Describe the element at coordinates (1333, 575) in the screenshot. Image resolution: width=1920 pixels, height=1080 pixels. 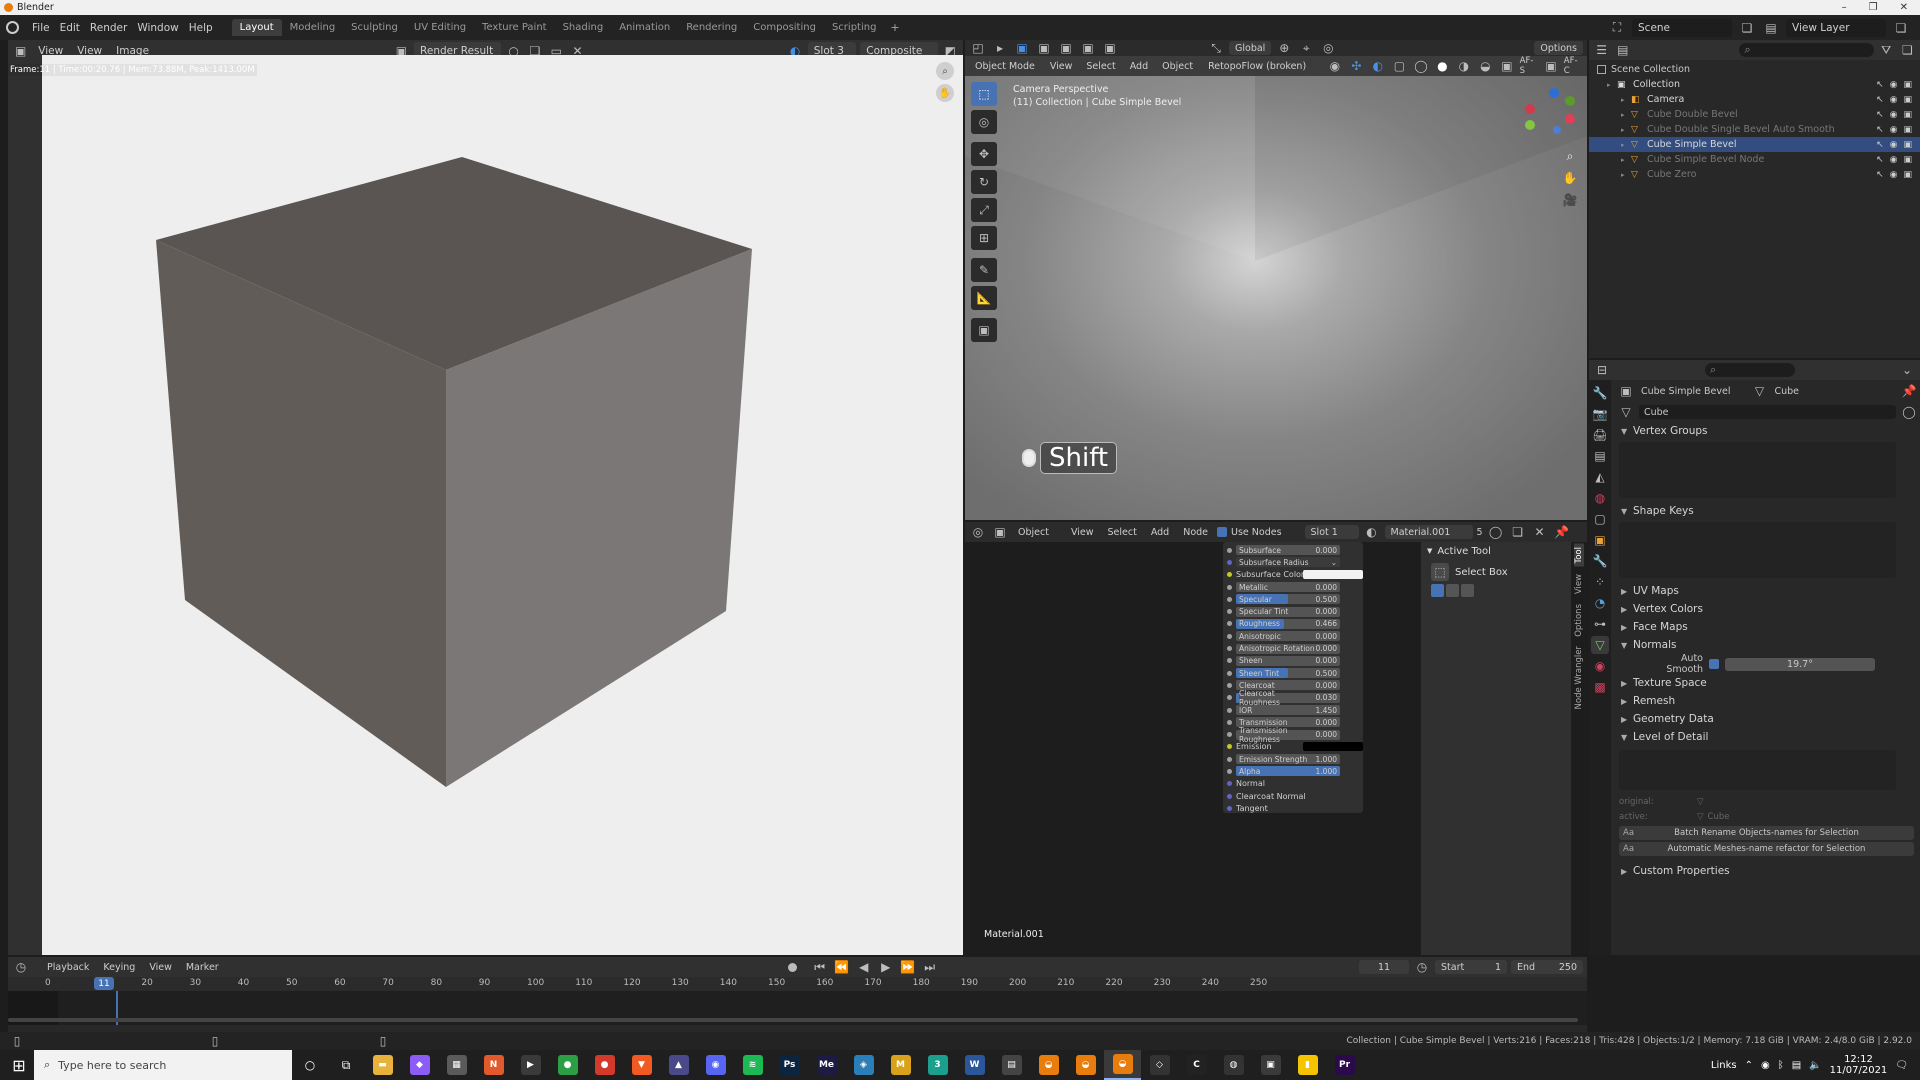
I see `color-swatch` at that location.